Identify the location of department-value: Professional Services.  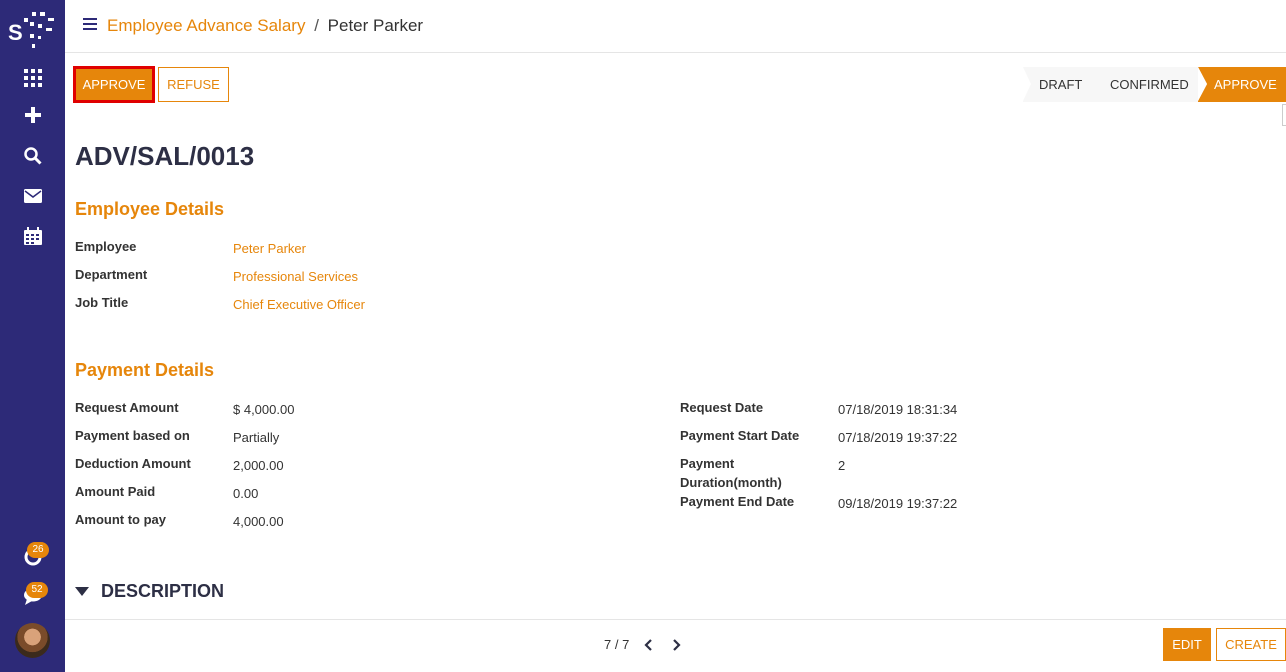
(295, 276).